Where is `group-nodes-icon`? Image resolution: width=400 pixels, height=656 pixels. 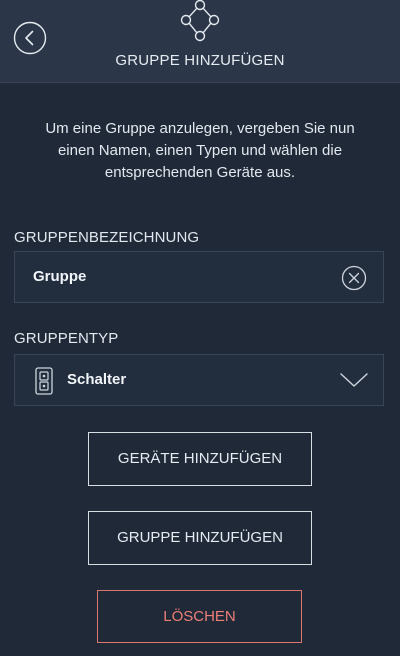 group-nodes-icon is located at coordinates (200, 21).